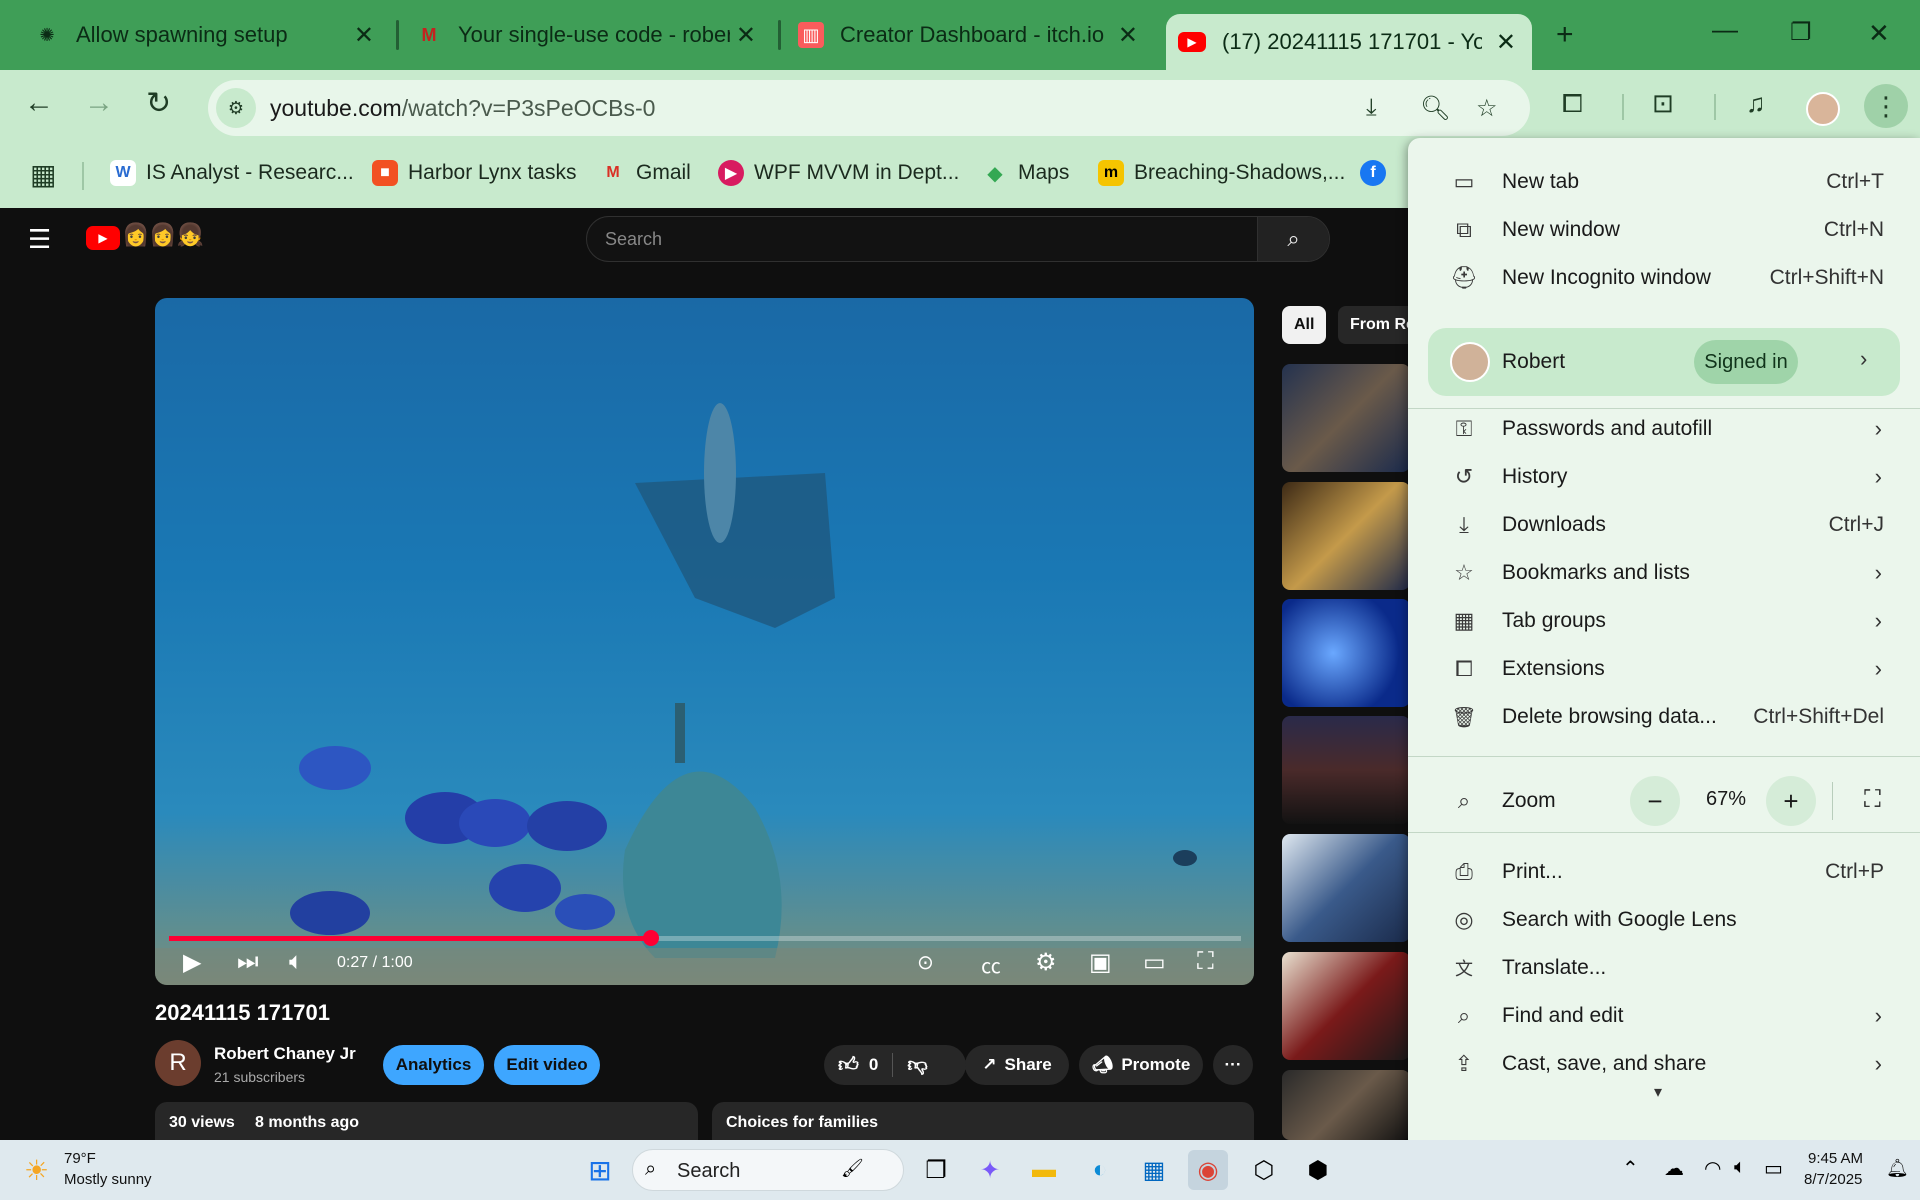 The width and height of the screenshot is (1920, 1200). I want to click on channel-avatar: R, so click(178, 1063).